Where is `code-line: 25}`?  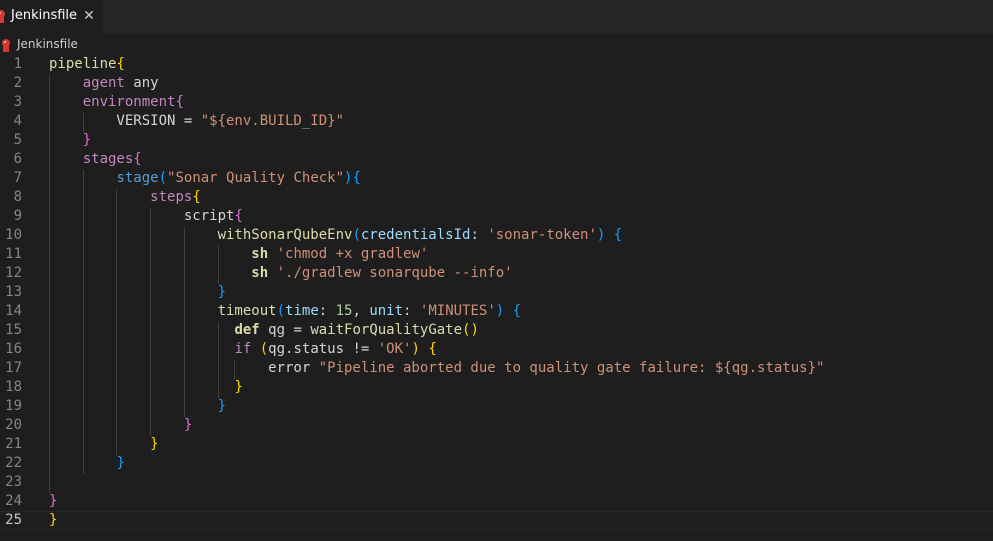
code-line: 25} is located at coordinates (496, 520).